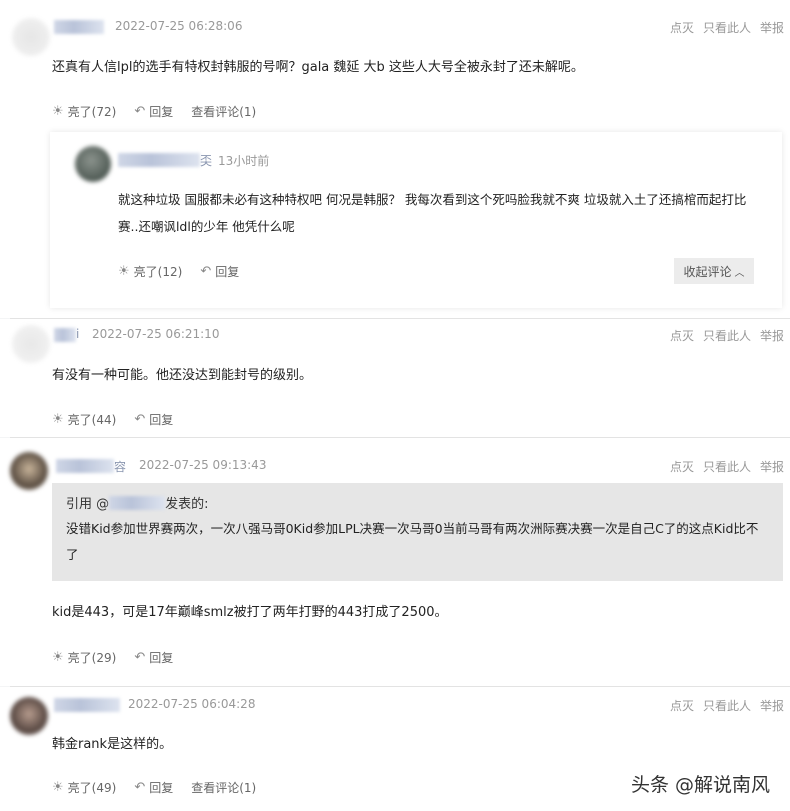 The width and height of the screenshot is (790, 811). Describe the element at coordinates (120, 467) in the screenshot. I see `username-suffix: 容` at that location.